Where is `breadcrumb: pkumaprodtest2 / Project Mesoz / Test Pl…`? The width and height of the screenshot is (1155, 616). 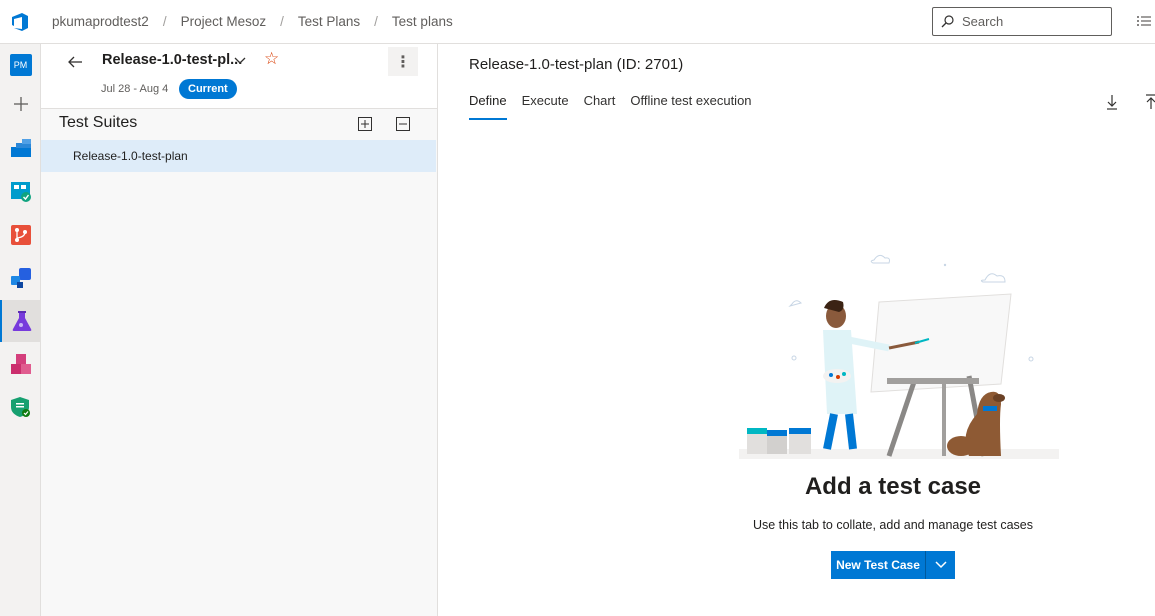 breadcrumb: pkumaprodtest2 / Project Mesoz / Test Pl… is located at coordinates (252, 21).